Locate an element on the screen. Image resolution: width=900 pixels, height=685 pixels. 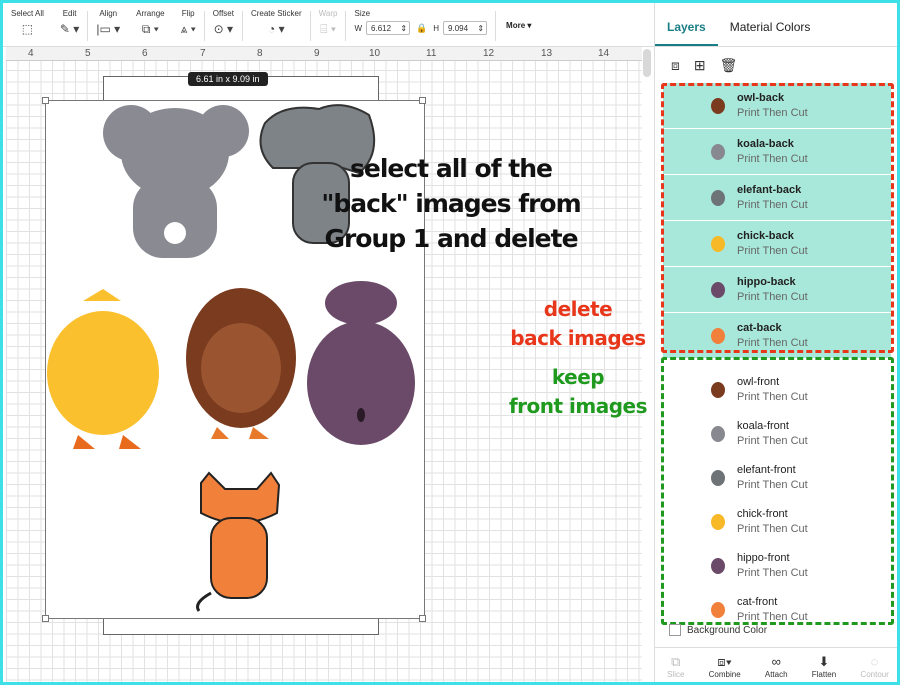
attach-icon: ∞ is located at coordinates (776, 661).